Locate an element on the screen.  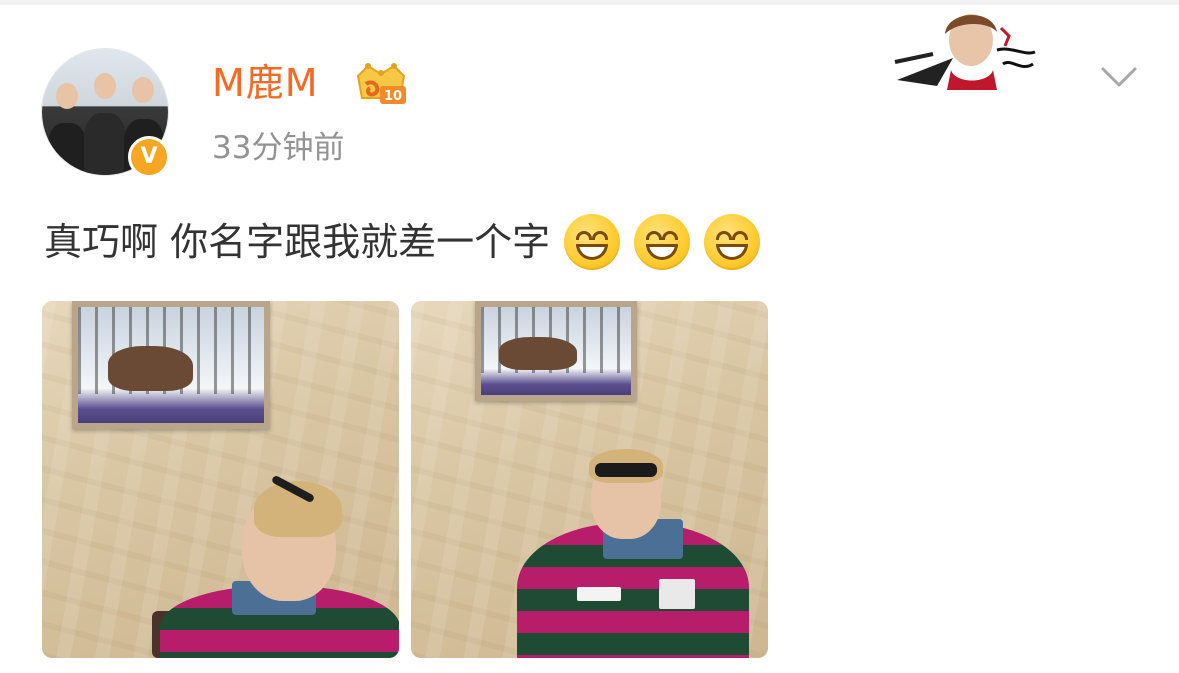
crown-vip-badge-icon: 10 is located at coordinates (381, 84).